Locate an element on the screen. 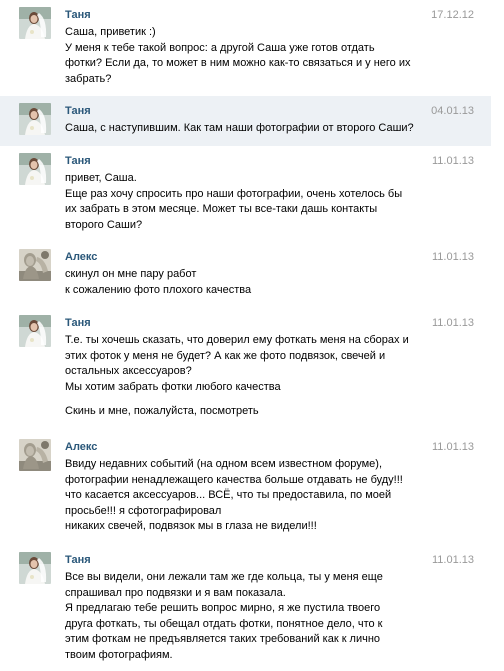 This screenshot has width=504, height=671. message-line: остальных аксессуаров? is located at coordinates (128, 371).